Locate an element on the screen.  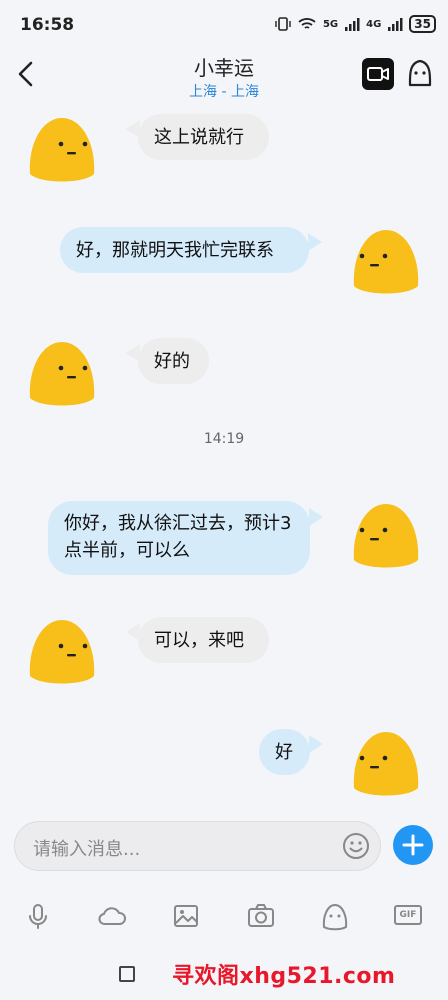
video-call-button is located at coordinates (378, 74).